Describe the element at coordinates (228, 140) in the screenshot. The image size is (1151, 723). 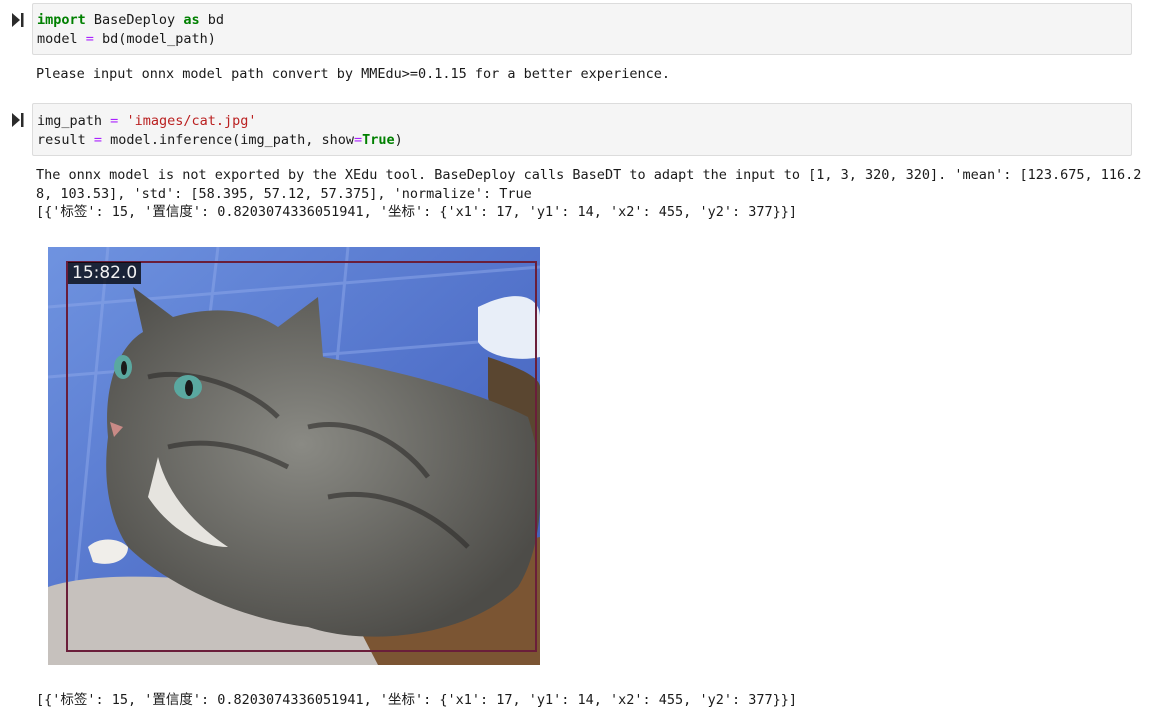
I see `code-text: model.inference(img_path, show` at that location.